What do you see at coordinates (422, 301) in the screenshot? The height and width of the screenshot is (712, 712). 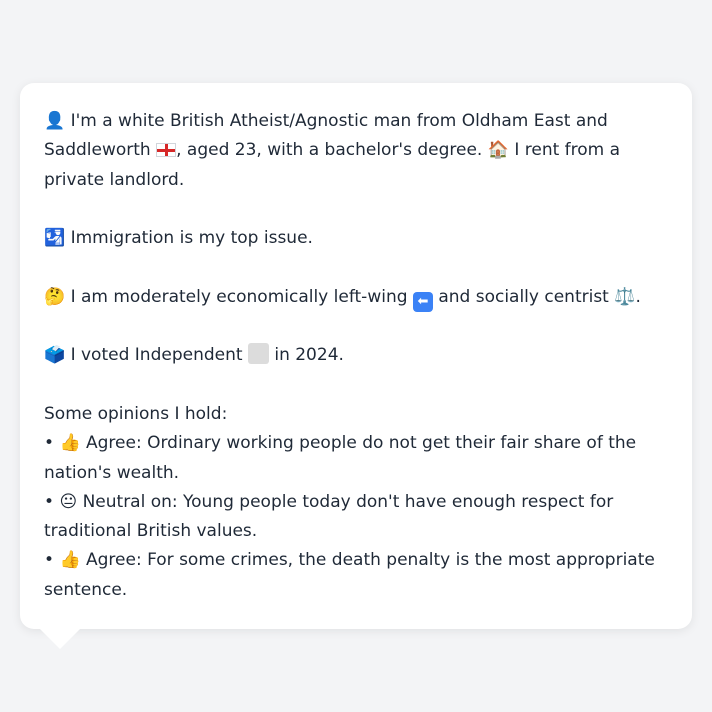 I see `left-arrow-icon: ⬅` at bounding box center [422, 301].